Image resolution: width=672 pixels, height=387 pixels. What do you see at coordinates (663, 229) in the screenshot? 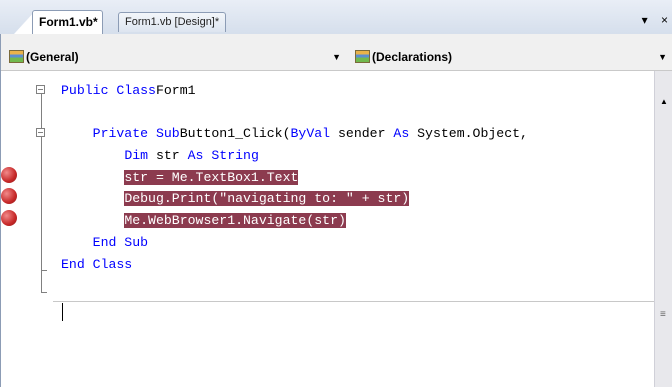
I see `vertical-scrollbar: ▲ ≡` at bounding box center [663, 229].